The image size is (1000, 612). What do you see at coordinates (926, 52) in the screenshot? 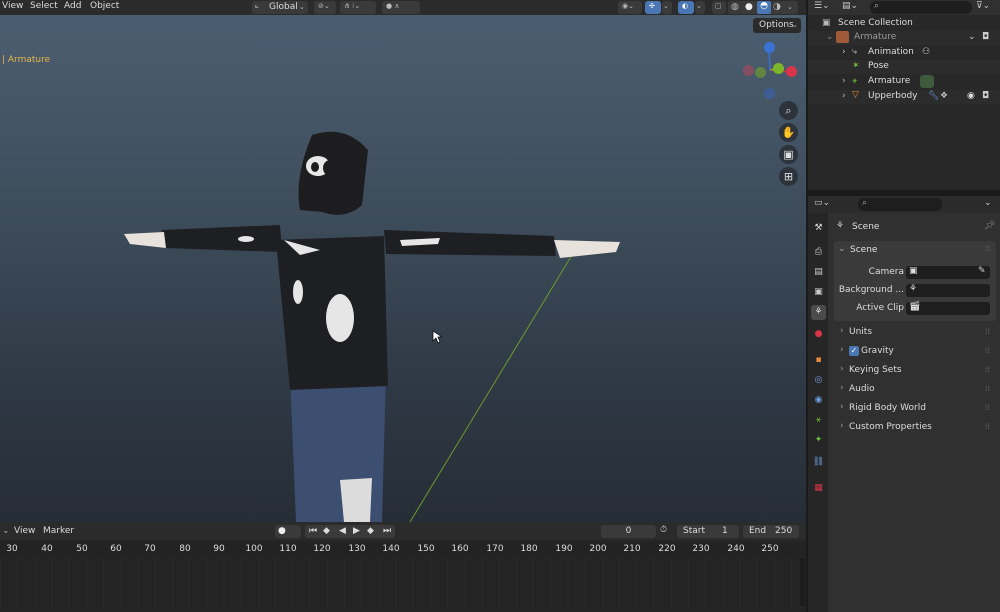
I see `action-icon: ⚇` at bounding box center [926, 52].